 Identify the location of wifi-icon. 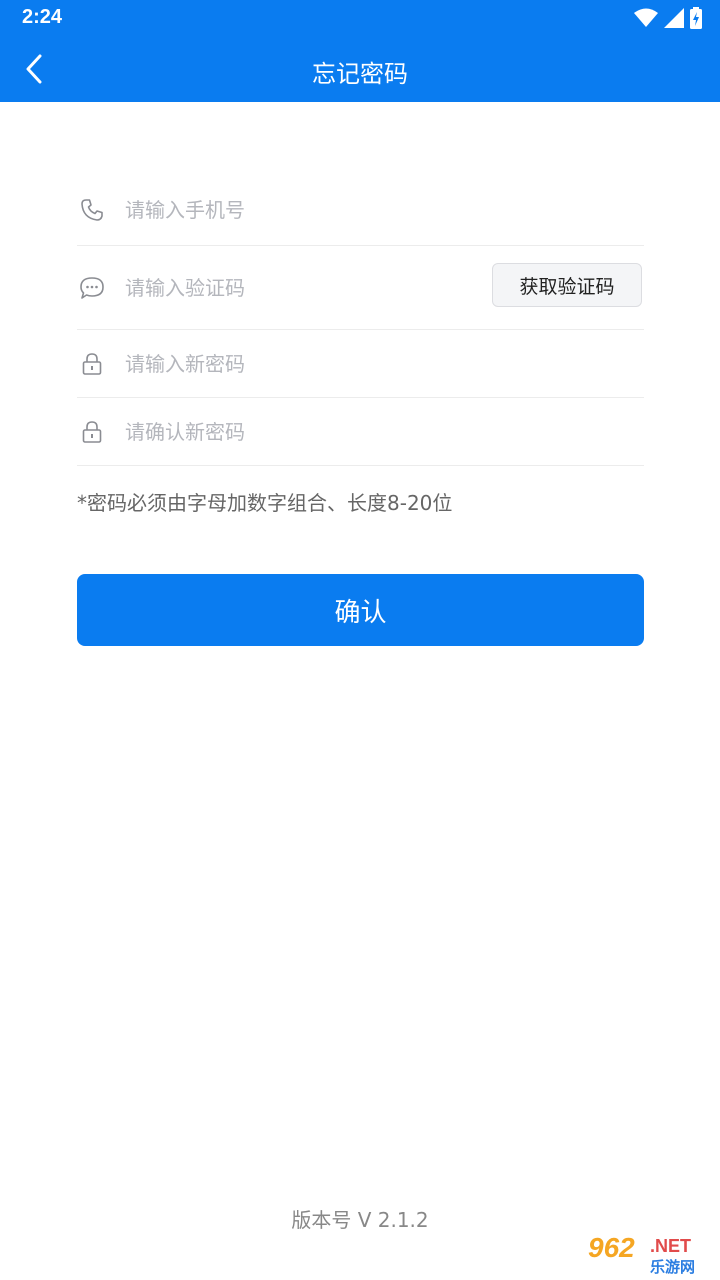
(646, 17).